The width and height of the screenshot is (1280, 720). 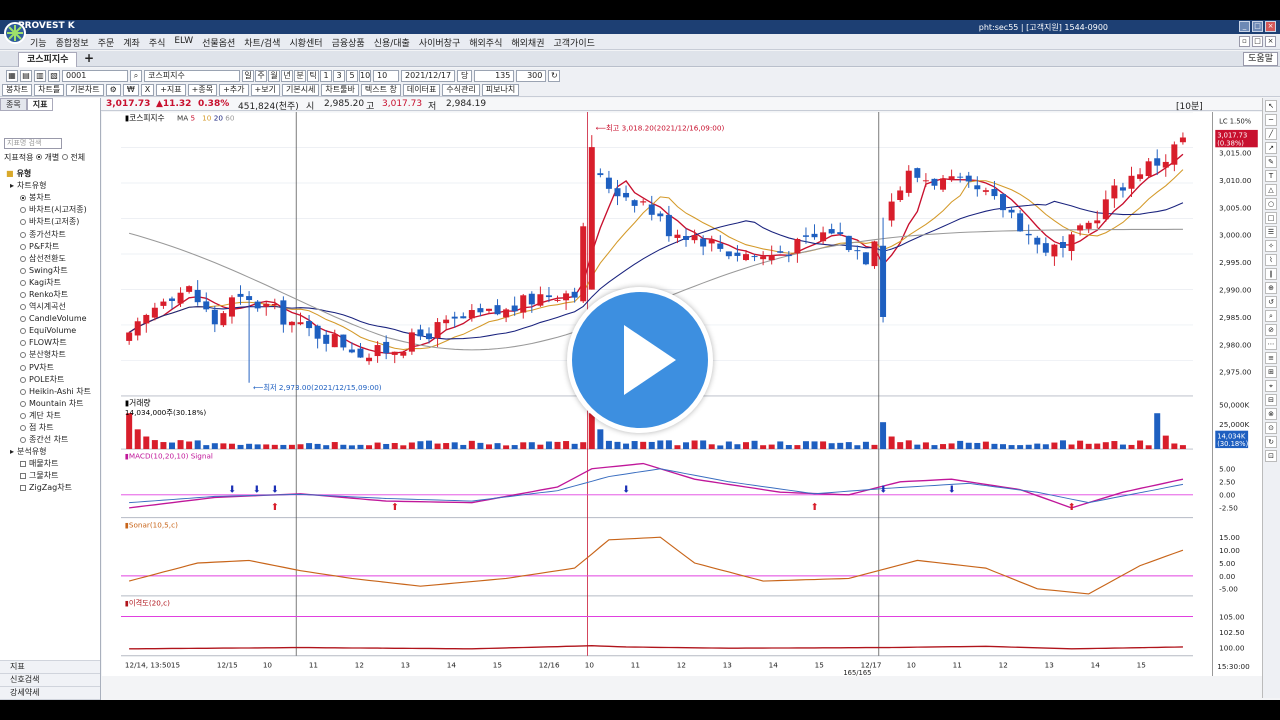 I want to click on drawing-tool-15: ⌕, so click(x=1271, y=316).